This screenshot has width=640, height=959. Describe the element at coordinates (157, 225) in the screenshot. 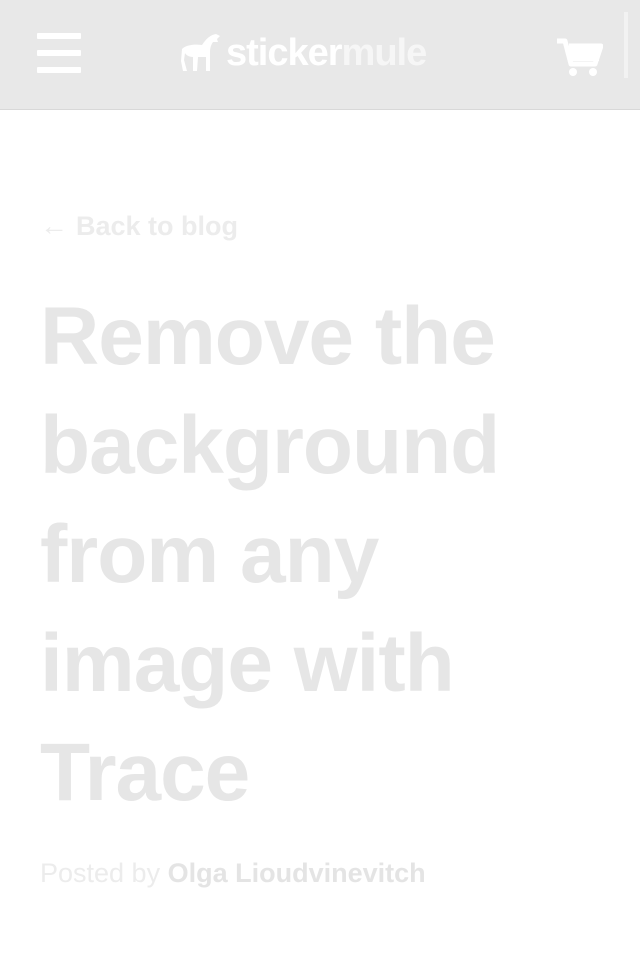

I see `back-to-blog-label: Back to blog` at that location.